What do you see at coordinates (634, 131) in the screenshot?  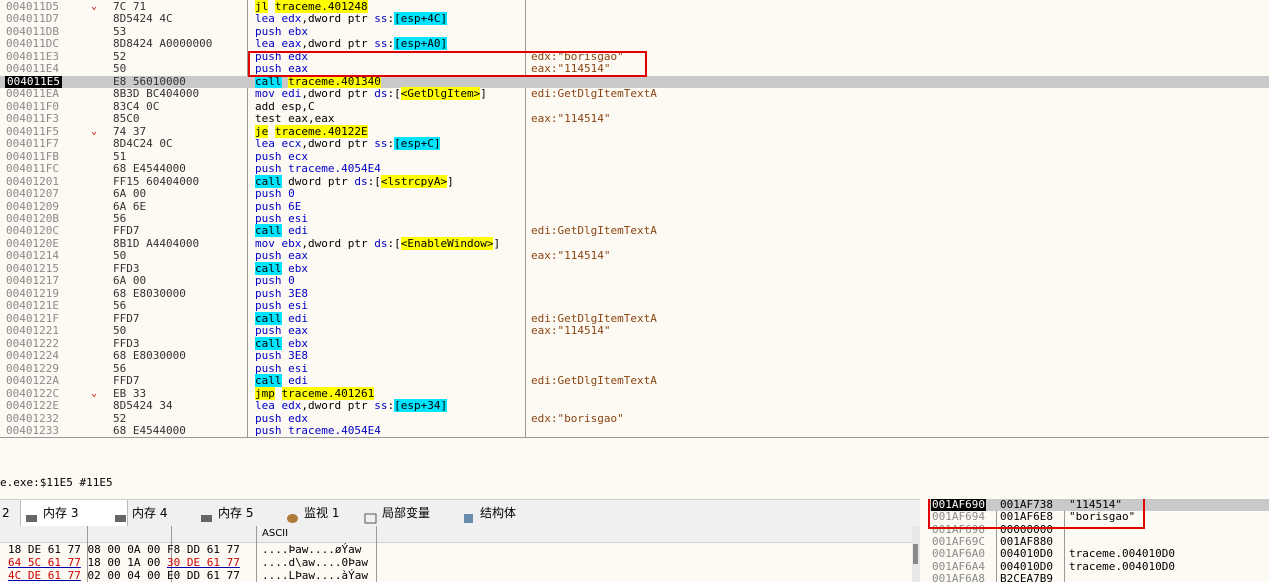 I see `disasm-row: 004011F5 ⌄ 74 37 je traceme.40122E` at bounding box center [634, 131].